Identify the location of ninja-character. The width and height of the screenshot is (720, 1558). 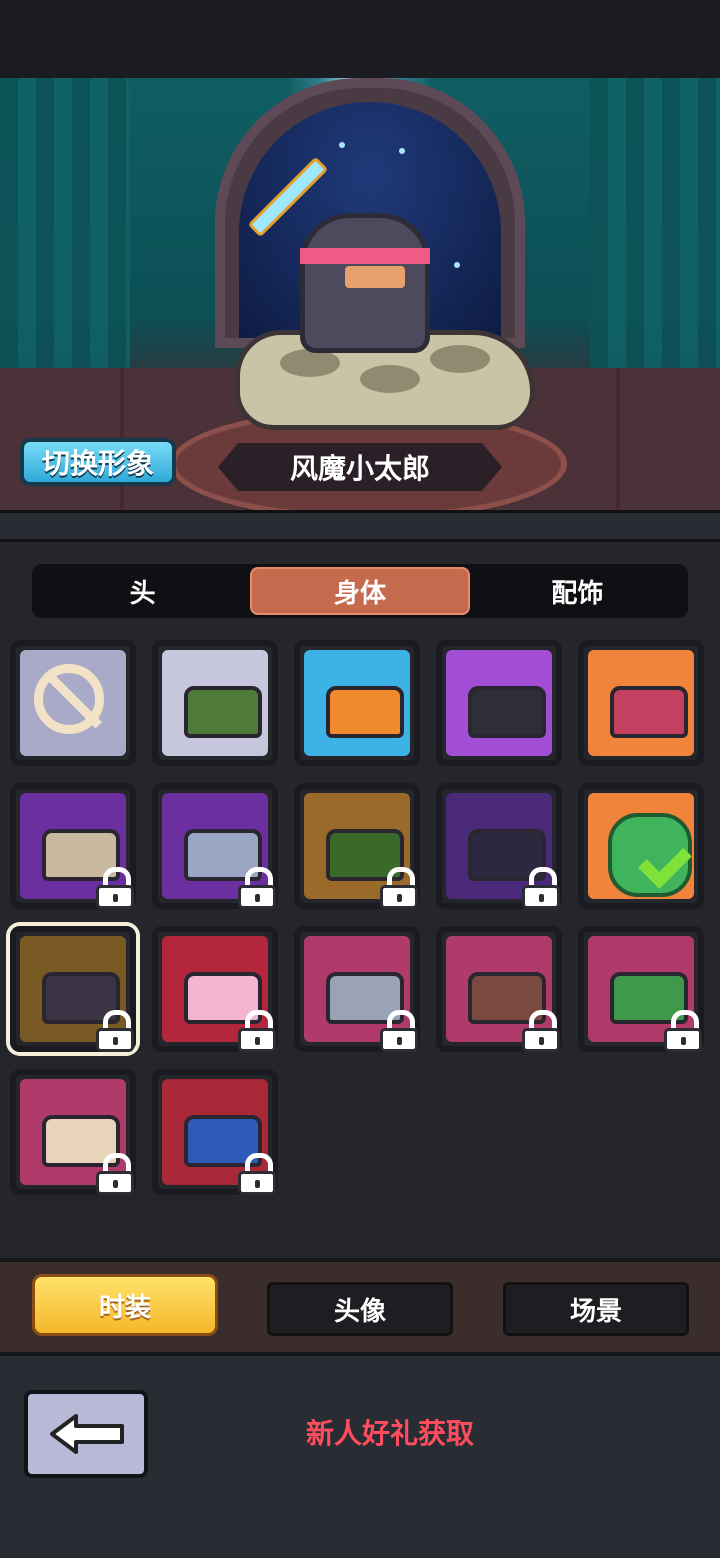
(365, 283).